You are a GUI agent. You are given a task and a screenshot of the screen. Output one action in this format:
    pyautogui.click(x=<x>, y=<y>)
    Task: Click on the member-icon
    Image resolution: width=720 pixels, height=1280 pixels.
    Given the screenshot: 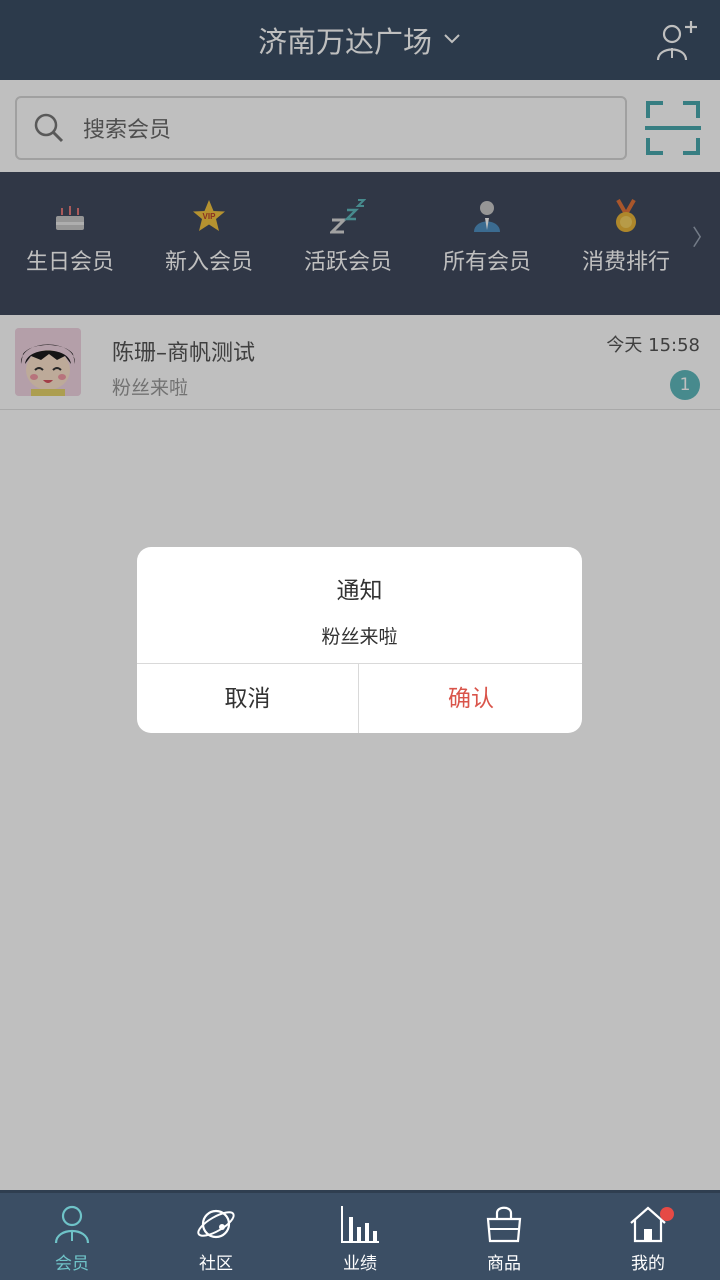 What is the action you would take?
    pyautogui.click(x=72, y=1224)
    